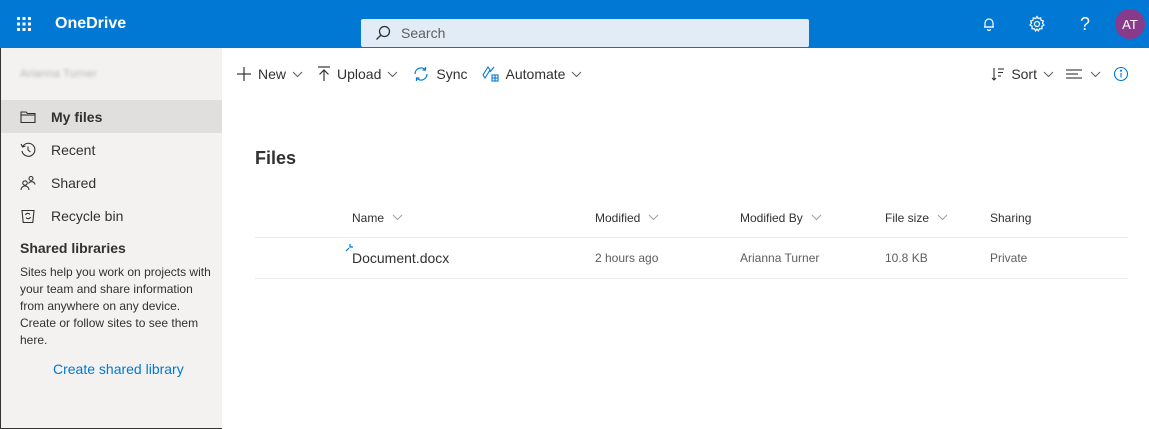 Image resolution: width=1149 pixels, height=429 pixels. I want to click on view-options-button, so click(1083, 74).